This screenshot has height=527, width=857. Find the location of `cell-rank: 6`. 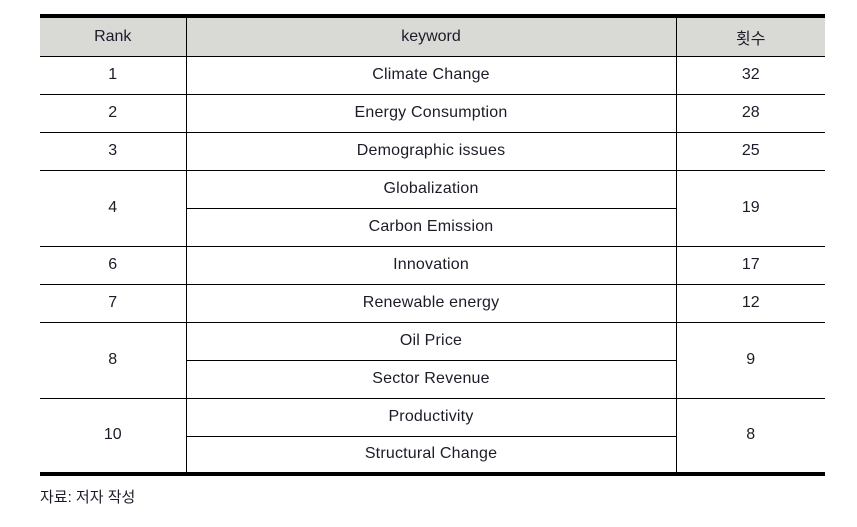

cell-rank: 6 is located at coordinates (113, 265).